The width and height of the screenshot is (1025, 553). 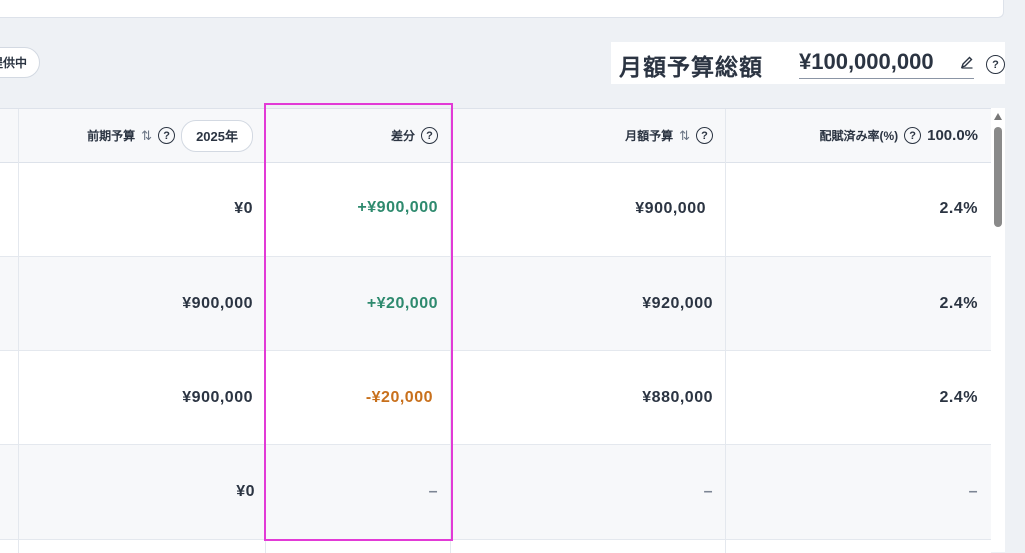 I want to click on status-badge: 提供中, so click(x=20, y=62).